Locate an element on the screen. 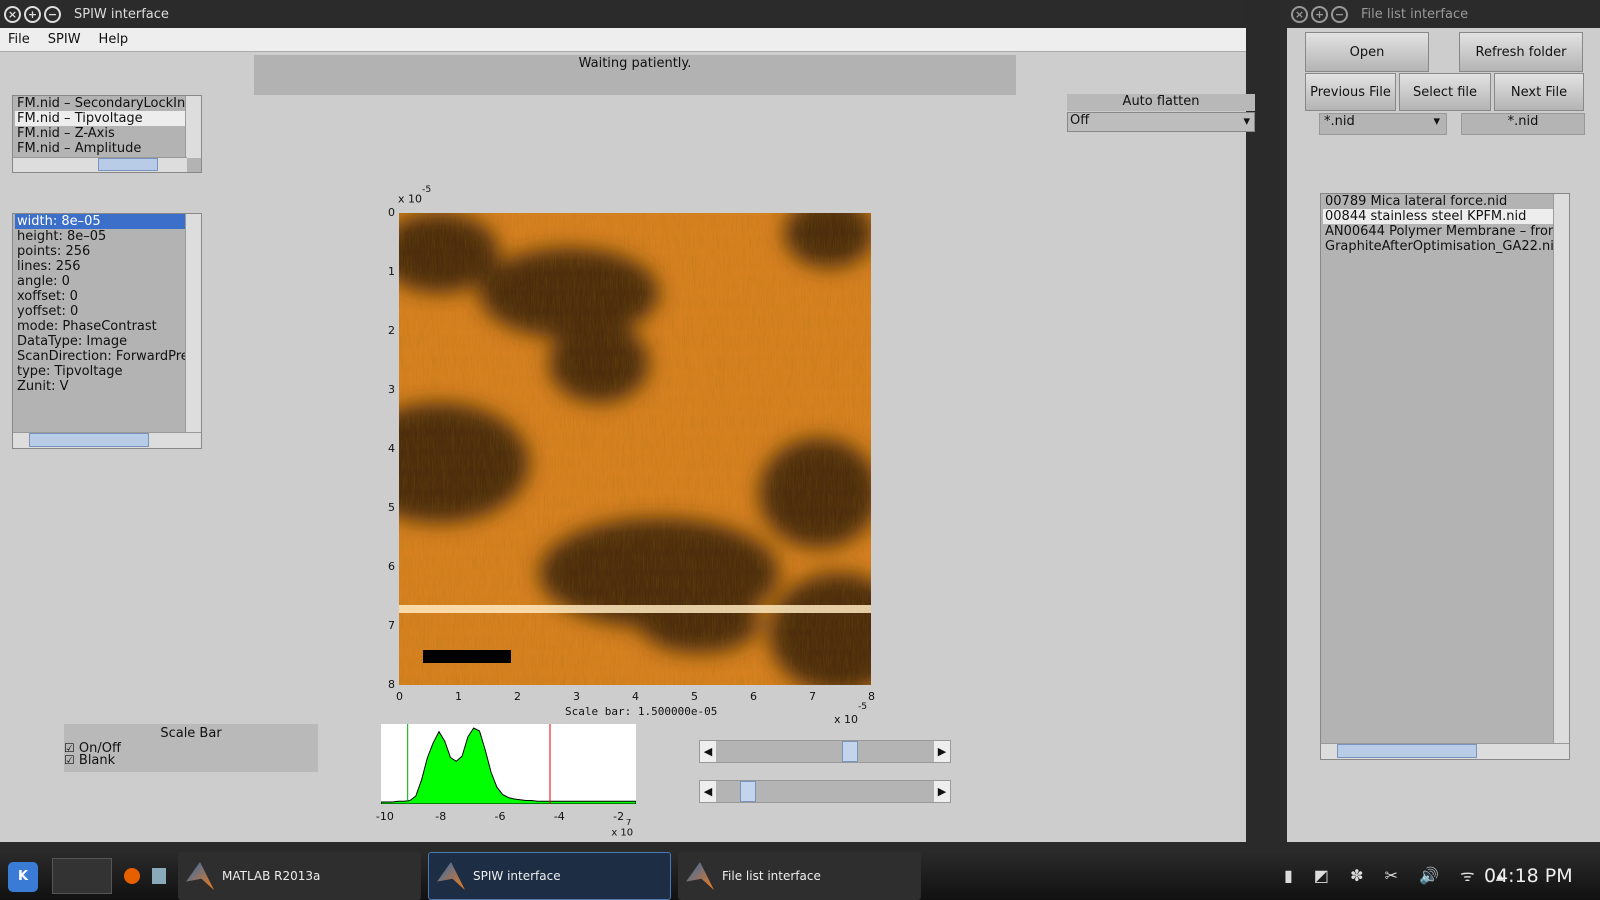 The height and width of the screenshot is (900, 1600). taskbar-item: MATLAB R2013a is located at coordinates (299, 876).